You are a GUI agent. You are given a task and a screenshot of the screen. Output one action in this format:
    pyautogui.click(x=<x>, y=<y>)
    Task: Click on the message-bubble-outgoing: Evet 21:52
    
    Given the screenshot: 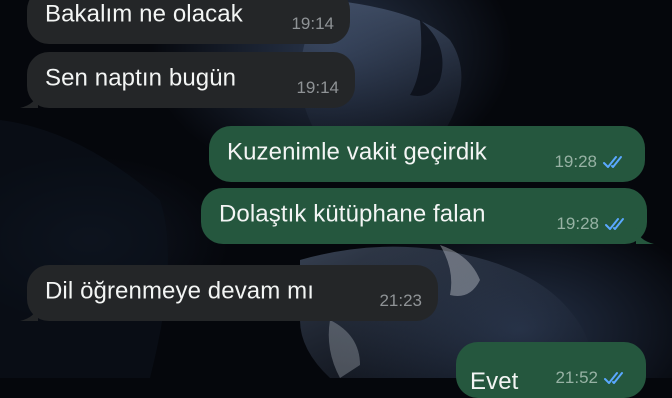 What is the action you would take?
    pyautogui.click(x=551, y=370)
    